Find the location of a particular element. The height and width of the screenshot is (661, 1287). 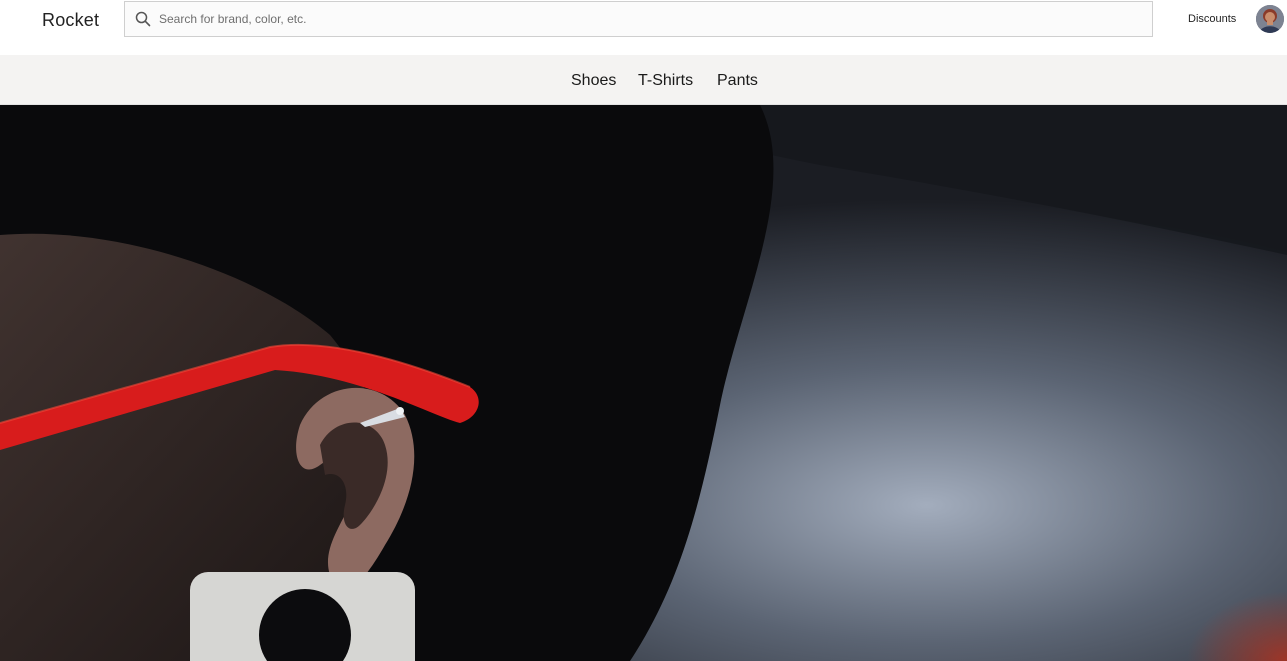

search-icon is located at coordinates (143, 19).